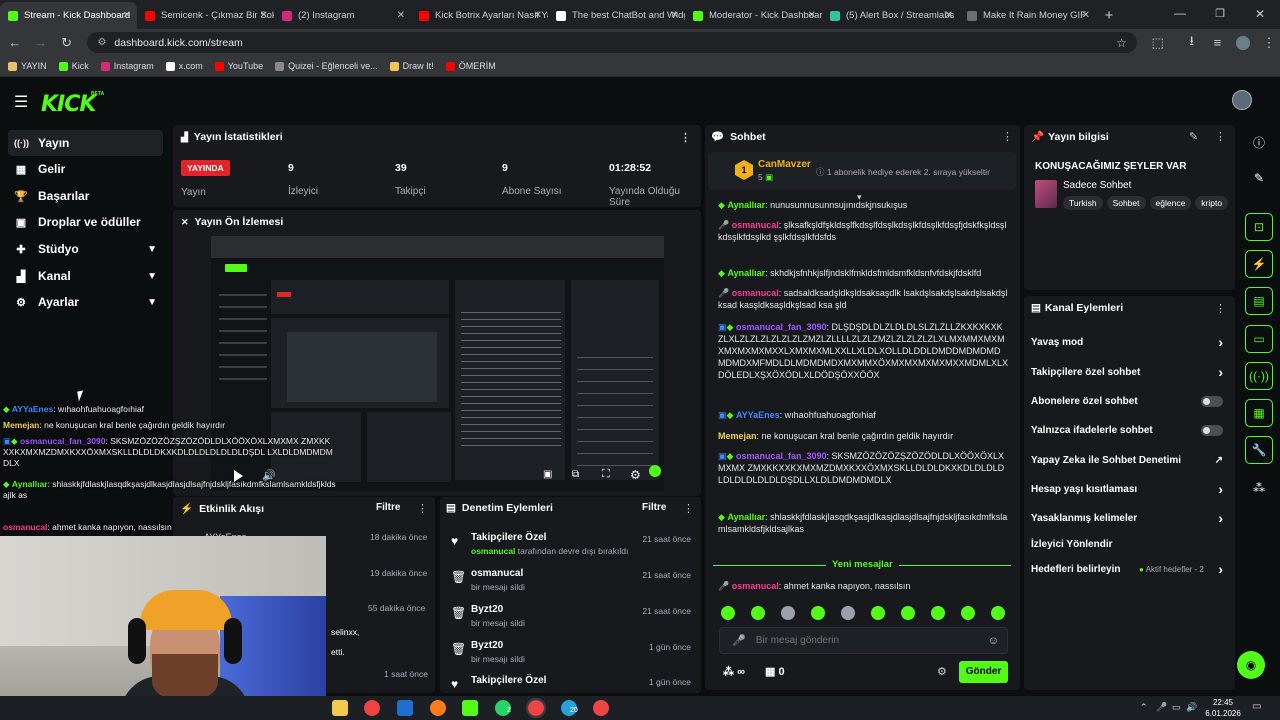 Image resolution: width=1280 pixels, height=720 pixels. I want to click on chat-username: AYYaEnes, so click(758, 415).